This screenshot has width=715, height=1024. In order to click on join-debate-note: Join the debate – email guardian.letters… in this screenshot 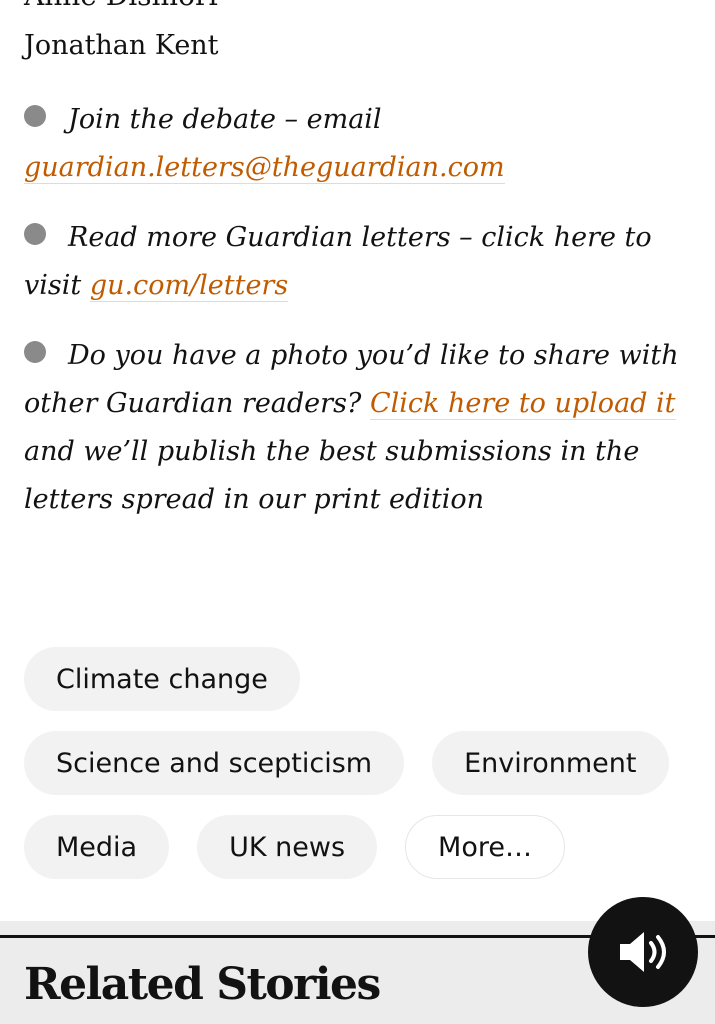, I will do `click(264, 144)`.